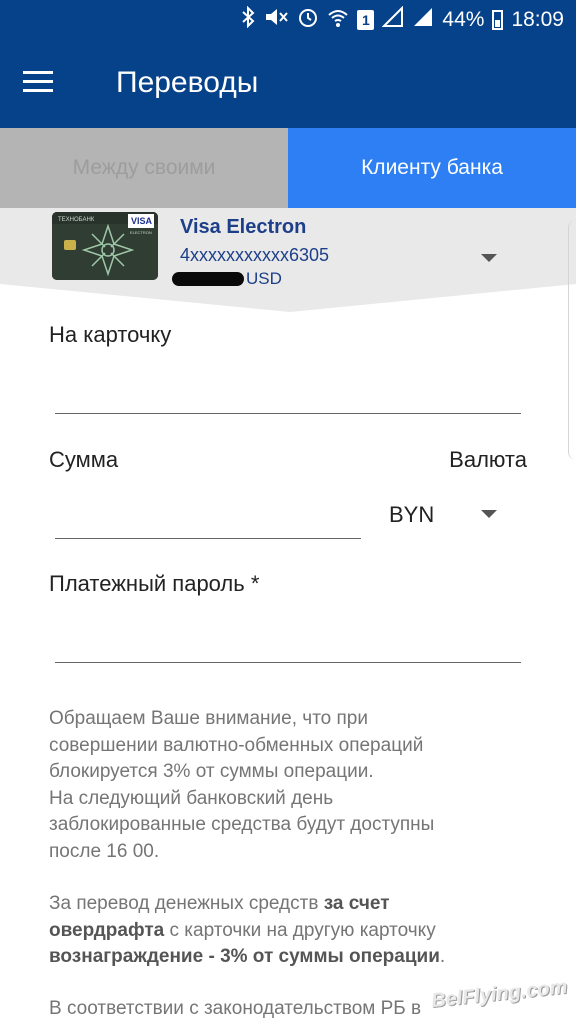 The image size is (576, 1024). What do you see at coordinates (242, 824) in the screenshot?
I see `notice-line: заблокированные средства будут доступны` at bounding box center [242, 824].